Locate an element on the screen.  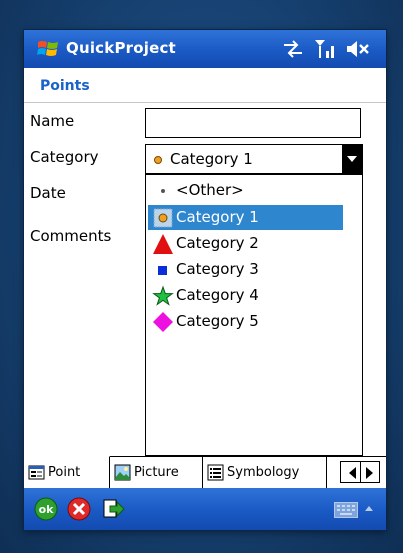
dropdown-item-category-2: Category 2 is located at coordinates (245, 243).